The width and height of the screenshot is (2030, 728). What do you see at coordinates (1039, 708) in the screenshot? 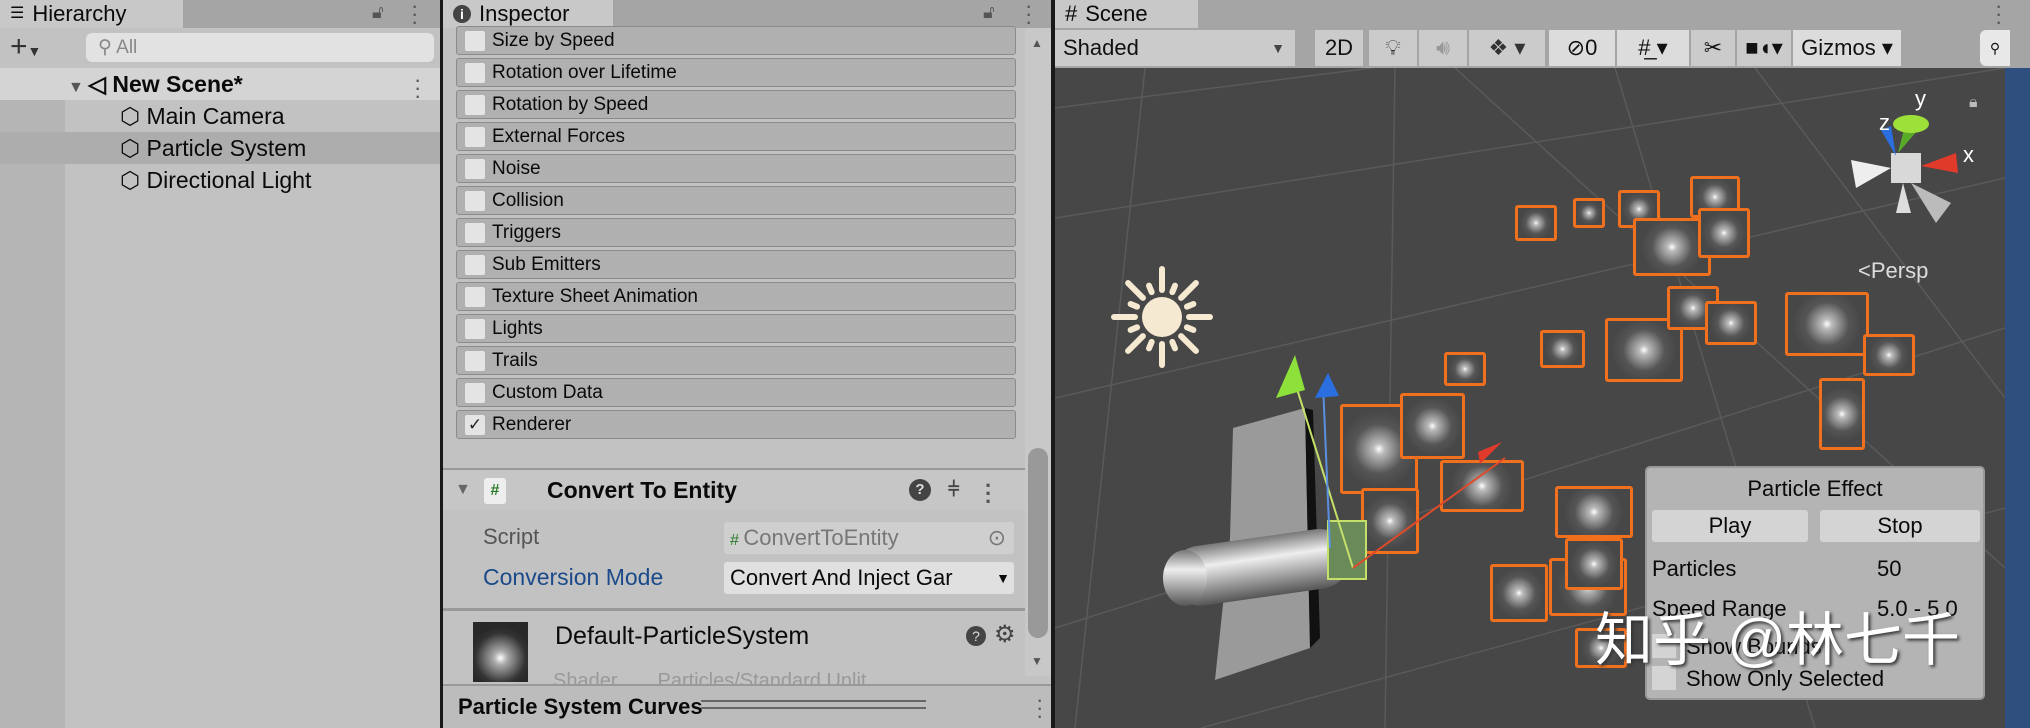
I see `curves-menu-icon: · · ·` at bounding box center [1039, 708].